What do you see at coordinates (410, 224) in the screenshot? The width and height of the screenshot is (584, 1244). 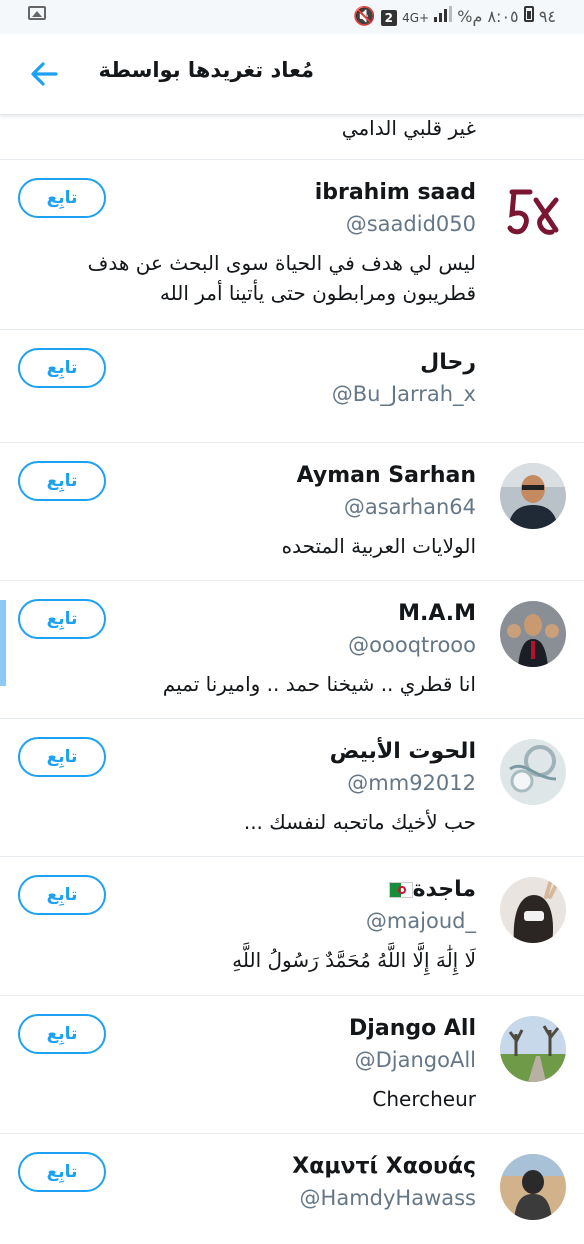 I see `user-handle: @saadid050` at bounding box center [410, 224].